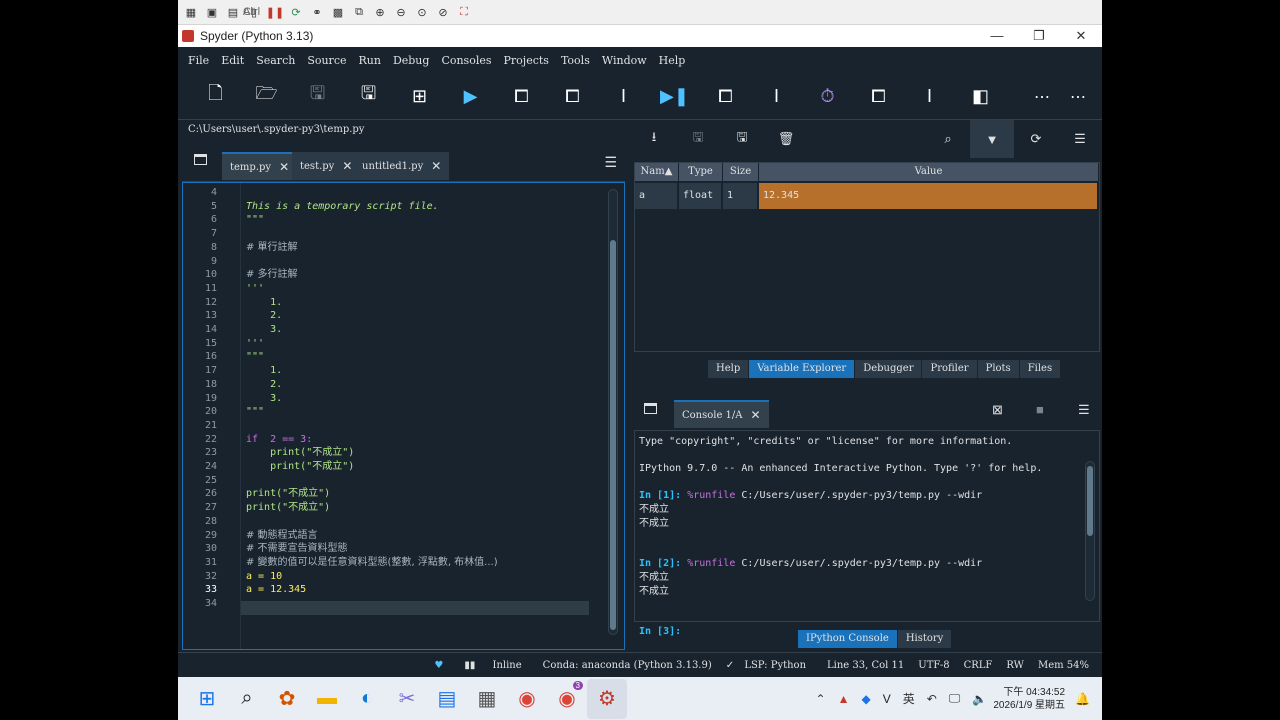 Image resolution: width=1280 pixels, height=720 pixels. I want to click on console-options-icon: ☰, so click(1084, 410).